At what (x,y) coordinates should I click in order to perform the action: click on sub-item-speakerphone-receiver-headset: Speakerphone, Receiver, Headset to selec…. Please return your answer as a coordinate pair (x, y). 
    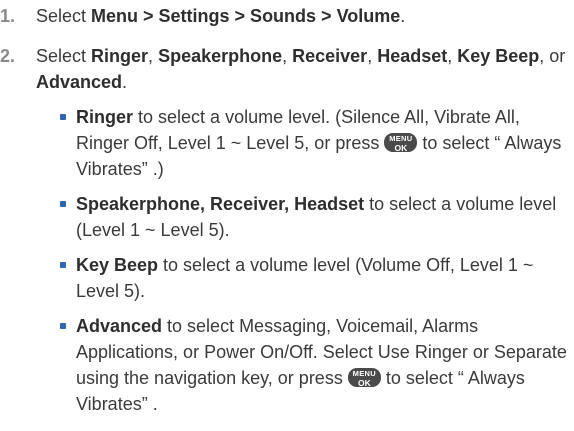
    Looking at the image, I should click on (305, 217).